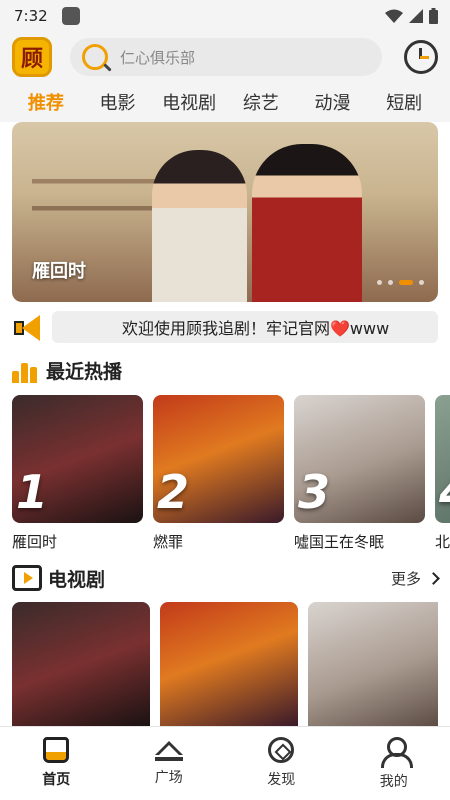  What do you see at coordinates (416, 16) in the screenshot?
I see `signal-icon` at bounding box center [416, 16].